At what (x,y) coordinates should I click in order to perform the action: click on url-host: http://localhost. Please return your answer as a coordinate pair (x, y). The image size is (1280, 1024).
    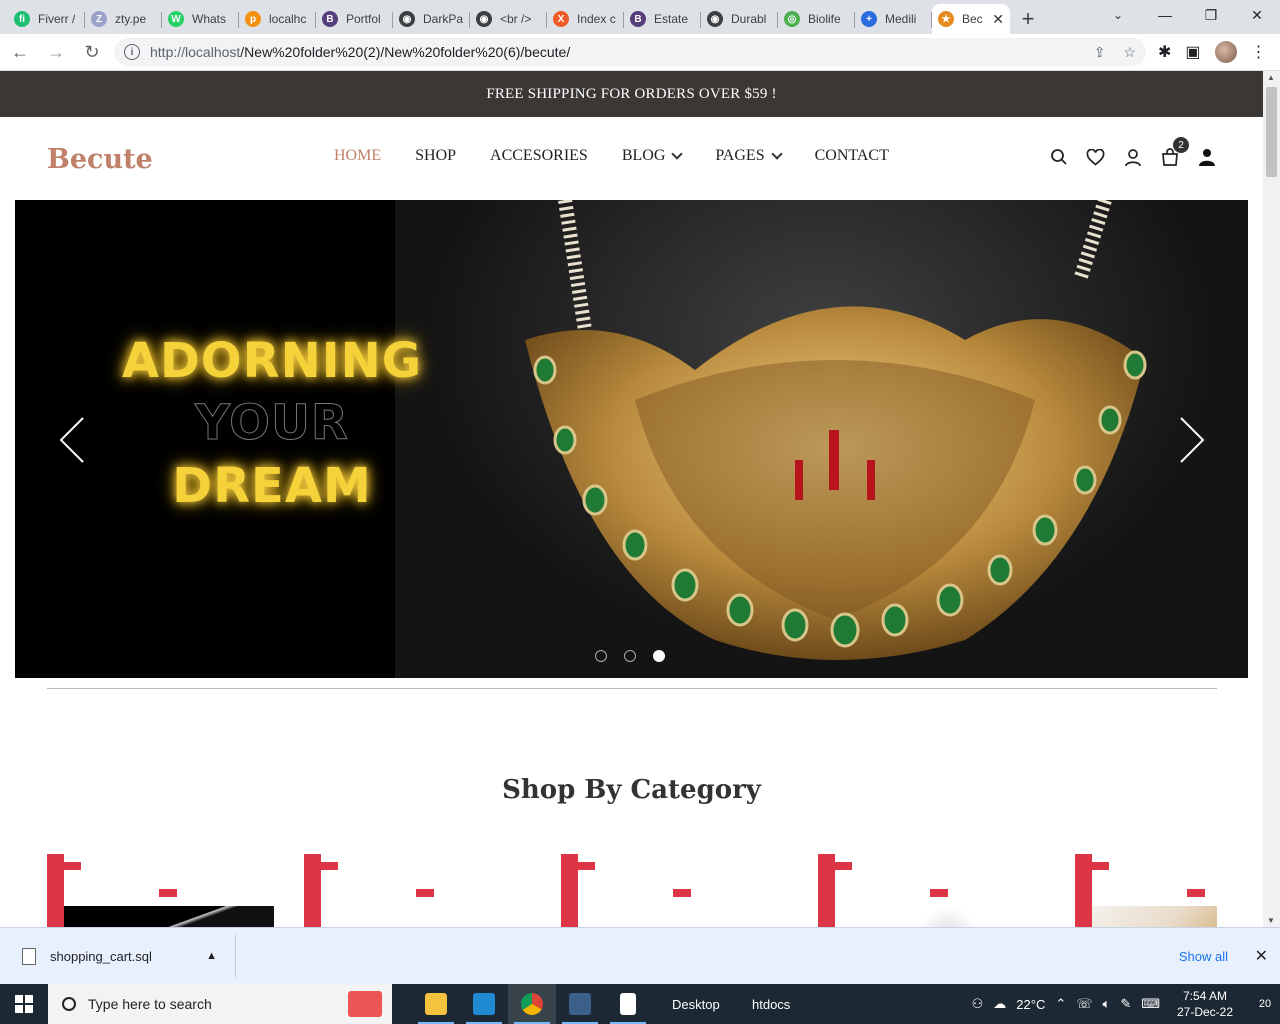
    Looking at the image, I should click on (195, 52).